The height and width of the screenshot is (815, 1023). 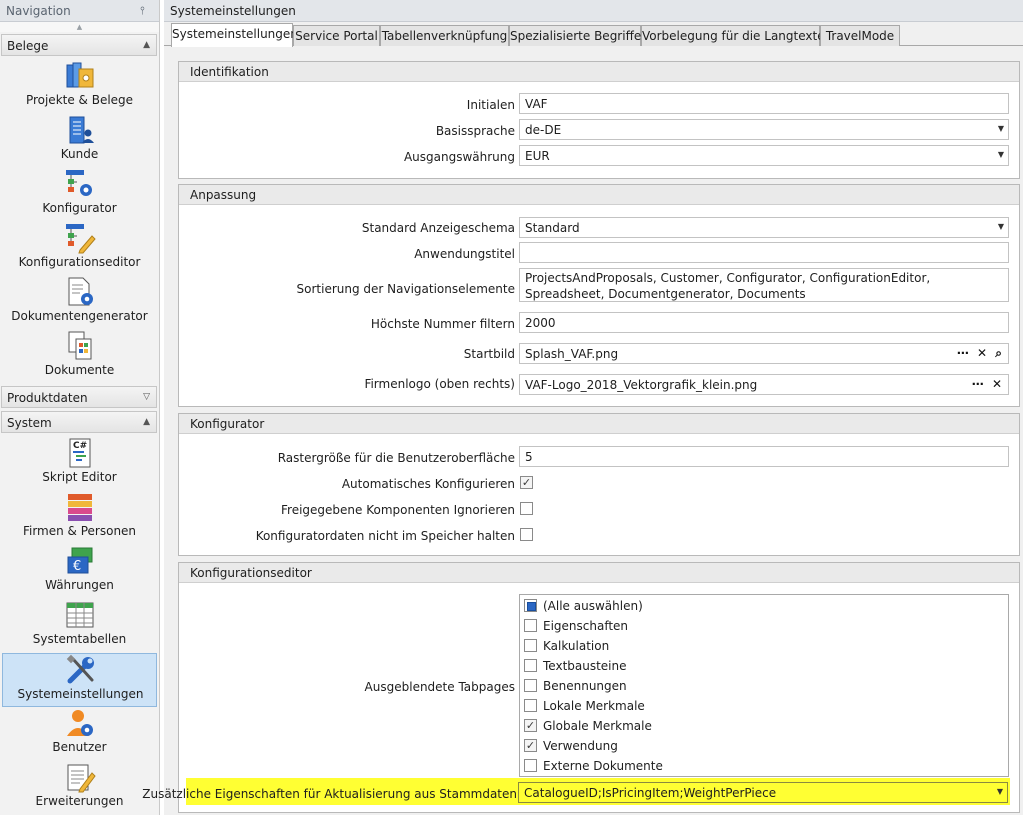 What do you see at coordinates (336, 35) in the screenshot?
I see `tab-service-portal: Service Portal` at bounding box center [336, 35].